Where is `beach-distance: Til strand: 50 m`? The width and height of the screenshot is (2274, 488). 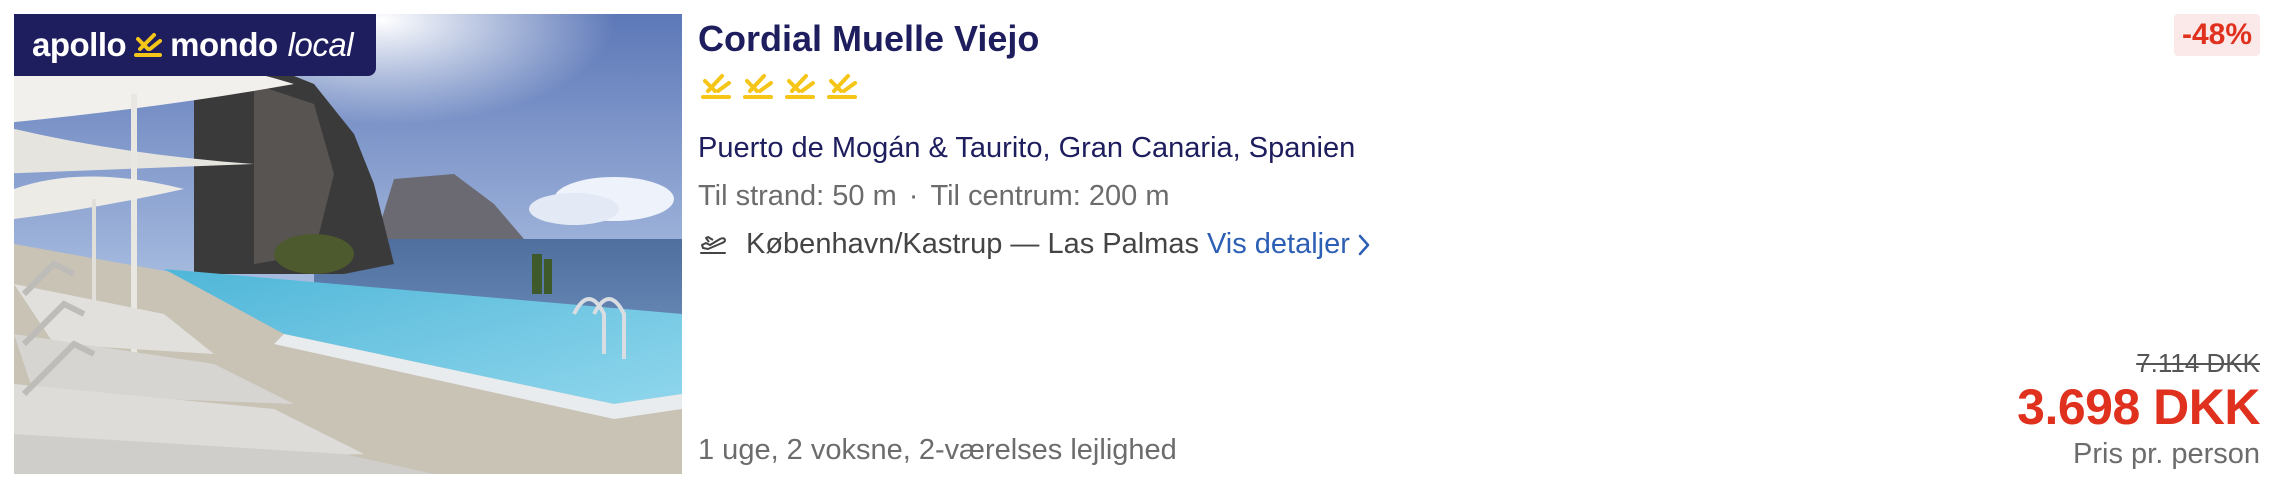
beach-distance: Til strand: 50 m is located at coordinates (797, 196).